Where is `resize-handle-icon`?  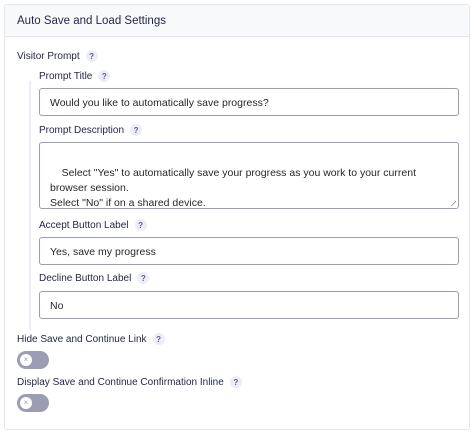 resize-handle-icon is located at coordinates (453, 203).